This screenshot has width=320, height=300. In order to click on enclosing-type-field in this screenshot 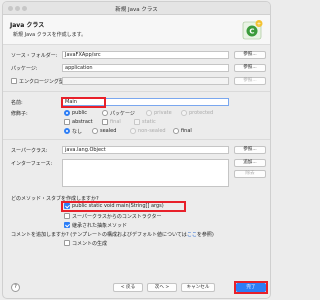, I will do `click(145, 81)`.